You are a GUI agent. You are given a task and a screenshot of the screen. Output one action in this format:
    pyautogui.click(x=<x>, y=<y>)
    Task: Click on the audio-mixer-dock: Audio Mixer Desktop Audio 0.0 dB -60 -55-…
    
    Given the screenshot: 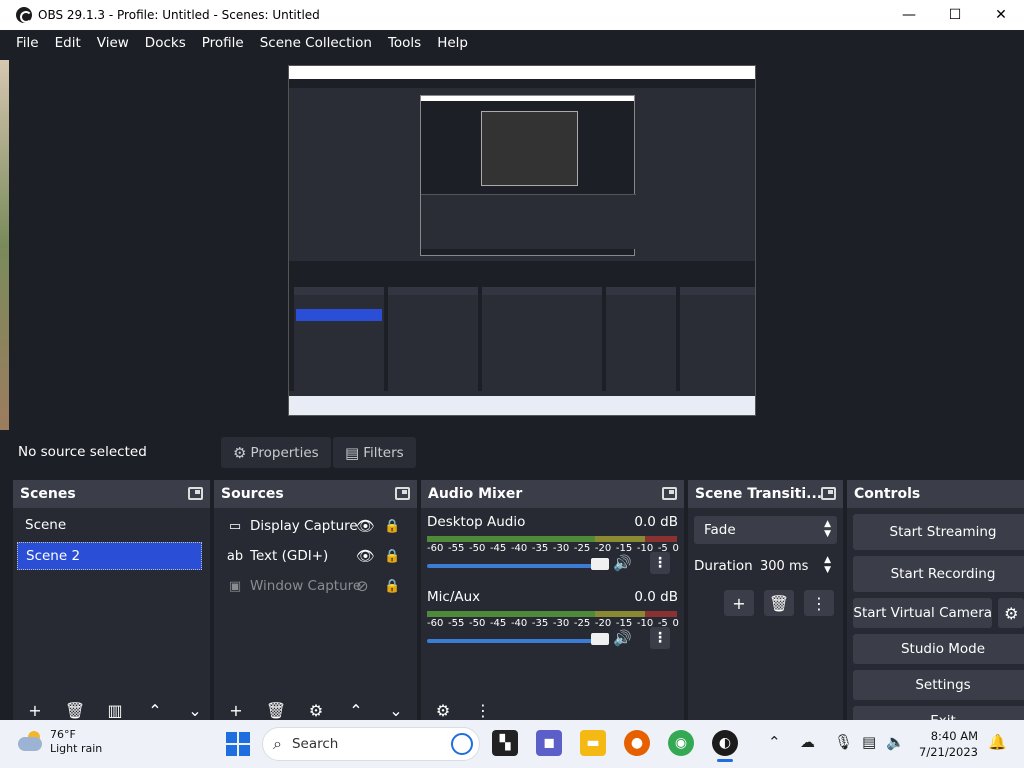 What is the action you would take?
    pyautogui.click(x=552, y=600)
    